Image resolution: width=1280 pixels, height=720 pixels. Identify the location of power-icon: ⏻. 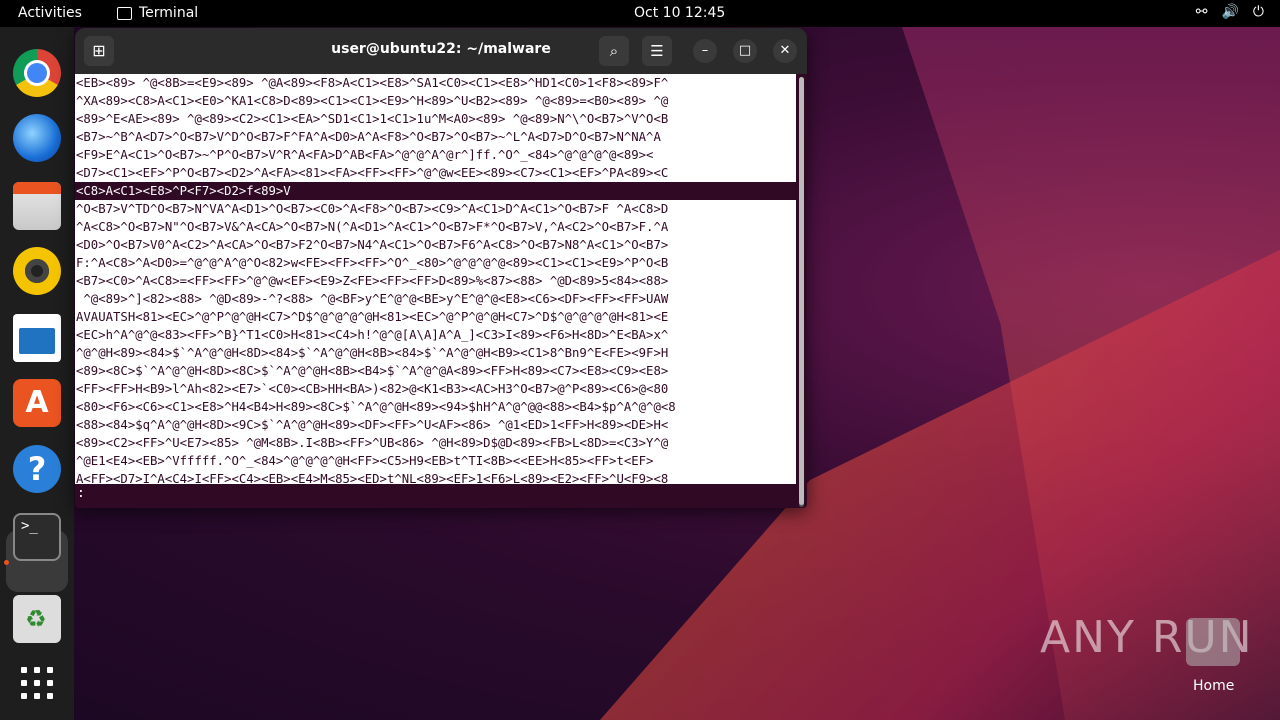
(1258, 12).